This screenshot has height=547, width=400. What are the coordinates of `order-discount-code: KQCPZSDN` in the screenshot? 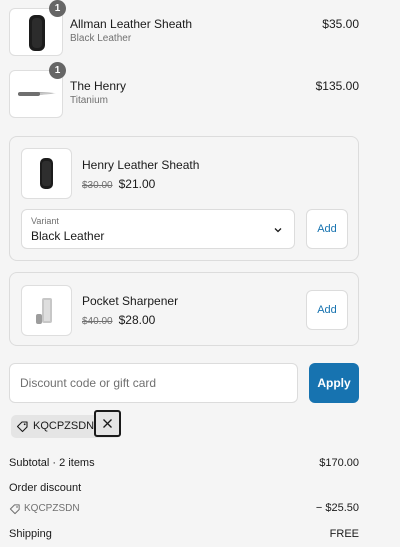 It's located at (52, 508).